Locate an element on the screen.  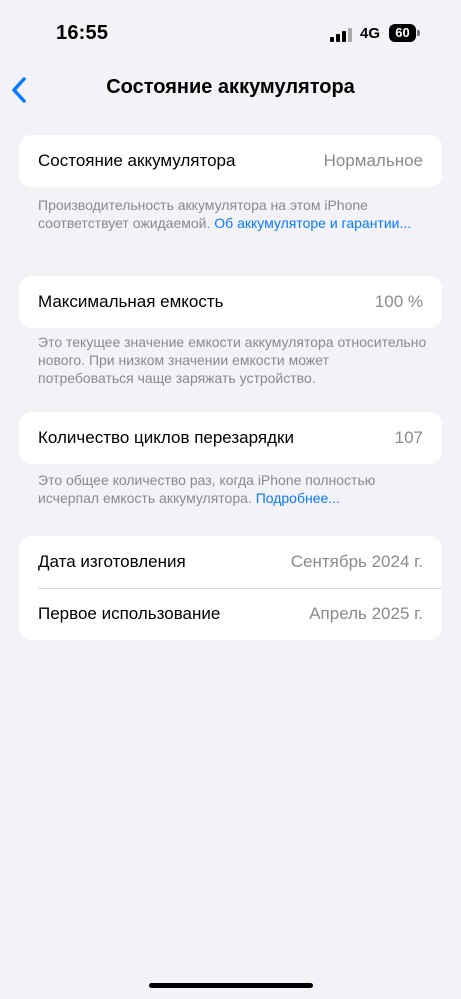
home-indicator is located at coordinates (231, 985).